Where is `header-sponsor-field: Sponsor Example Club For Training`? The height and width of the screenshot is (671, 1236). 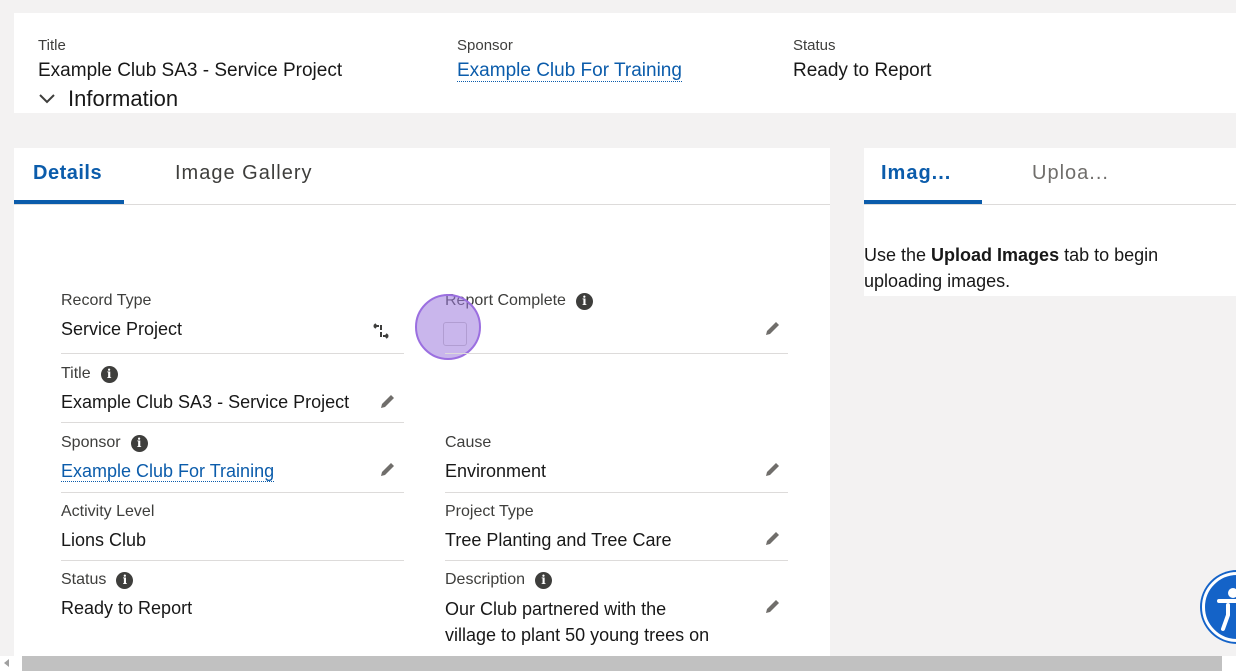
header-sponsor-field: Sponsor Example Club For Training is located at coordinates (569, 59).